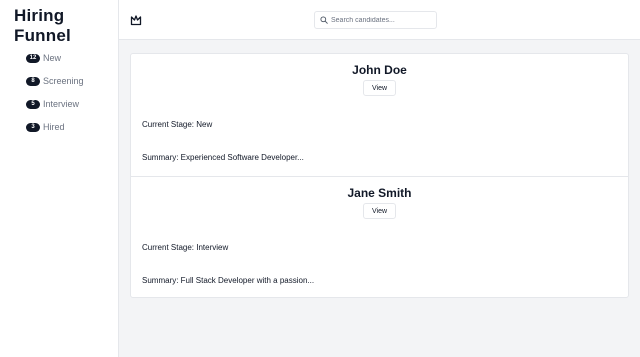  I want to click on search-input, so click(381, 20).